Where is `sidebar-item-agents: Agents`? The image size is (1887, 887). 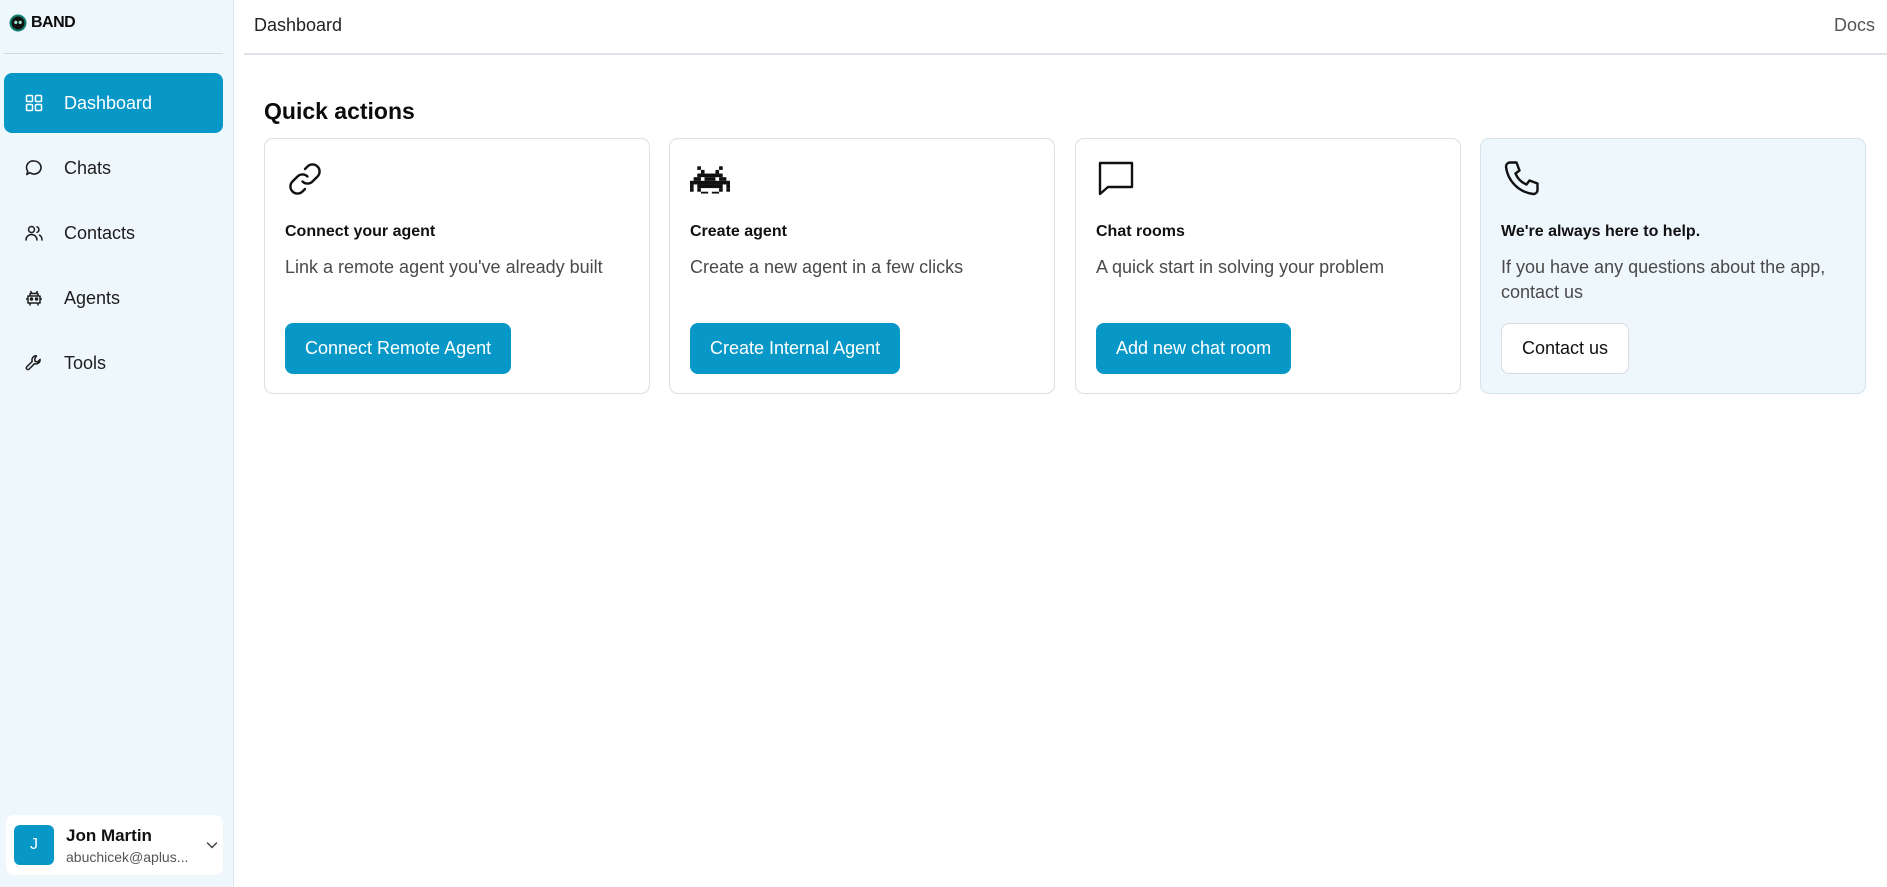
sidebar-item-agents: Agents is located at coordinates (113, 298).